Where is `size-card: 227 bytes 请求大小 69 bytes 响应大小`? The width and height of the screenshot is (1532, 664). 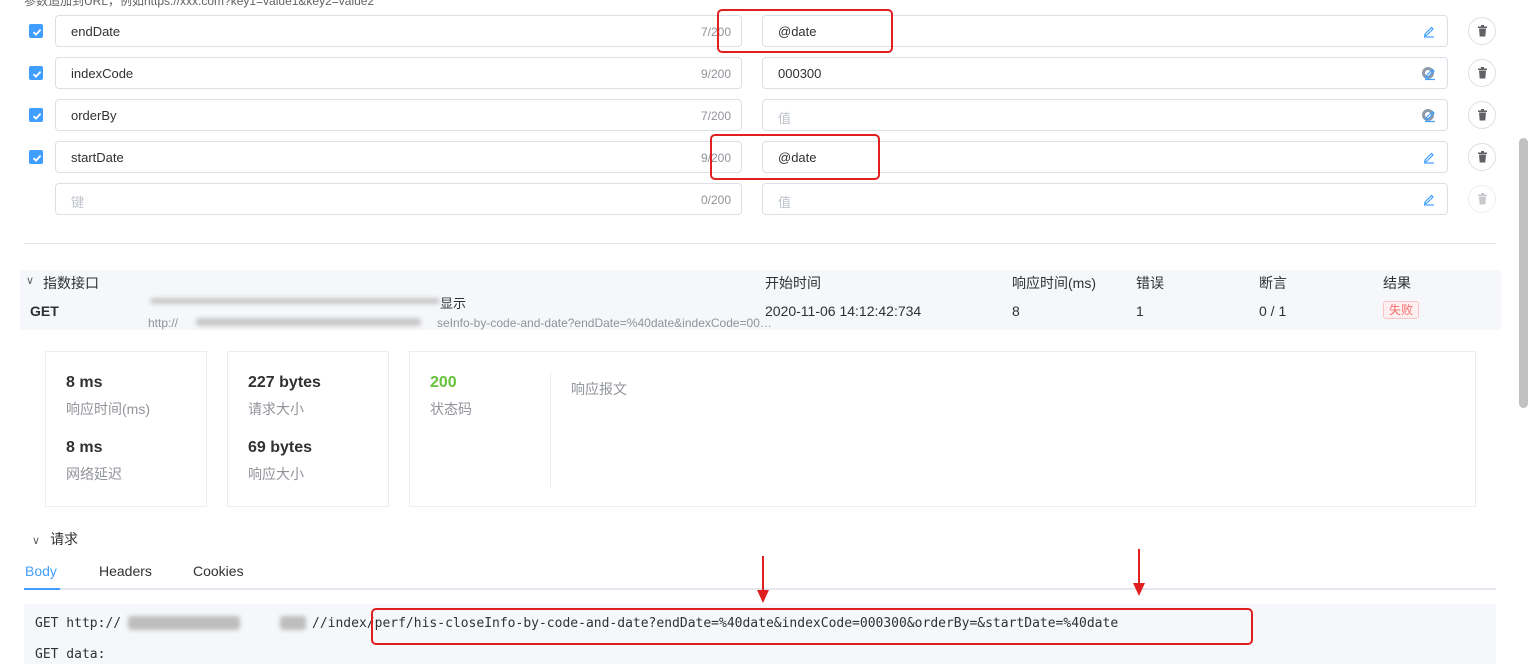
size-card: 227 bytes 请求大小 69 bytes 响应大小 is located at coordinates (308, 429).